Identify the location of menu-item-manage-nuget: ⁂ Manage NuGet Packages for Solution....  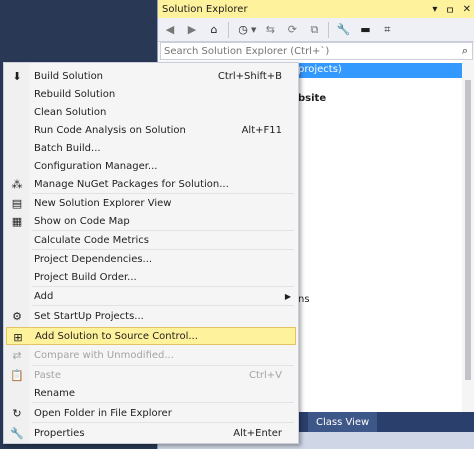
(151, 184).